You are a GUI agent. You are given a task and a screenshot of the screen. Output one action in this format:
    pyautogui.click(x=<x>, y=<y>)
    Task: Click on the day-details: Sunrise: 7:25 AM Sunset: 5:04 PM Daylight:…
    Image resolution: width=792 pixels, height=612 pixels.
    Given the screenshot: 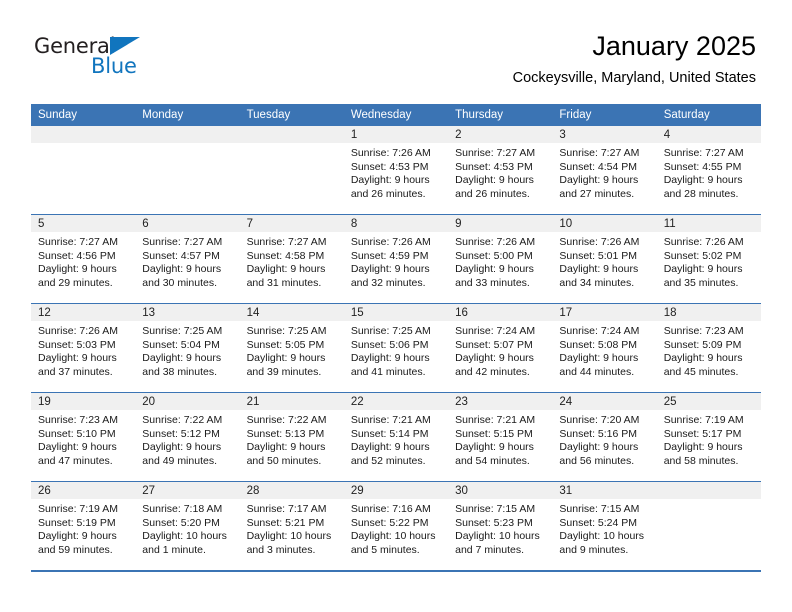 What is the action you would take?
    pyautogui.click(x=187, y=350)
    